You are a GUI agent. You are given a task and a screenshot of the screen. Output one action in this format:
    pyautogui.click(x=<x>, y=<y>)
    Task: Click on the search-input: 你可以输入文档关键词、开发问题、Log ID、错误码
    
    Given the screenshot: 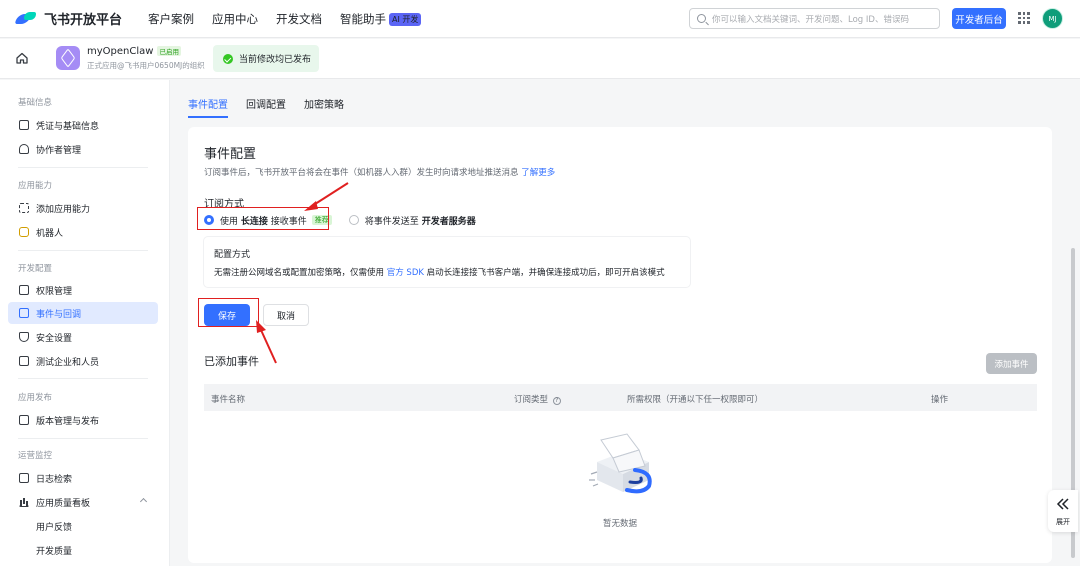 What is the action you would take?
    pyautogui.click(x=814, y=18)
    